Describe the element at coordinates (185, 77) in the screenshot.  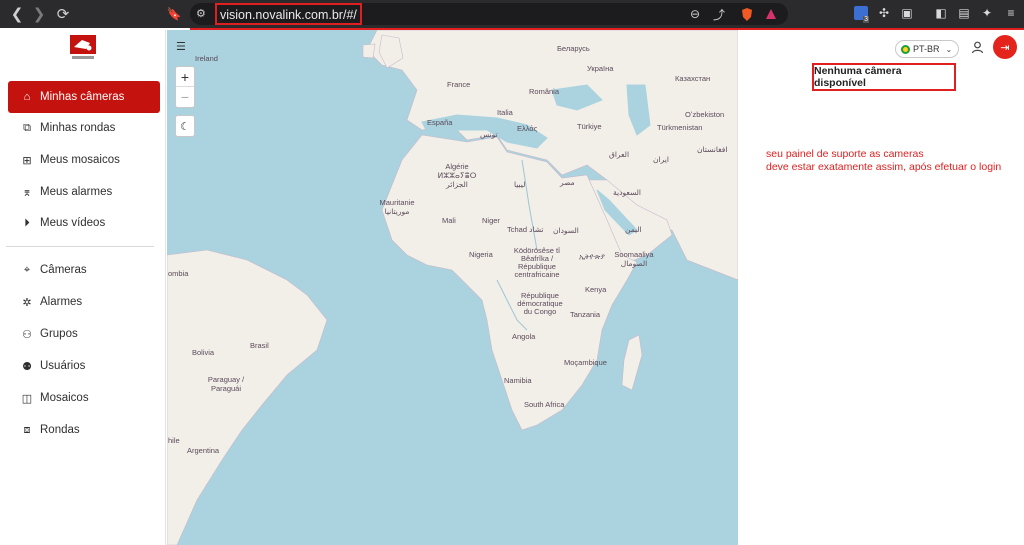
I see `zoom-in-button: +` at that location.